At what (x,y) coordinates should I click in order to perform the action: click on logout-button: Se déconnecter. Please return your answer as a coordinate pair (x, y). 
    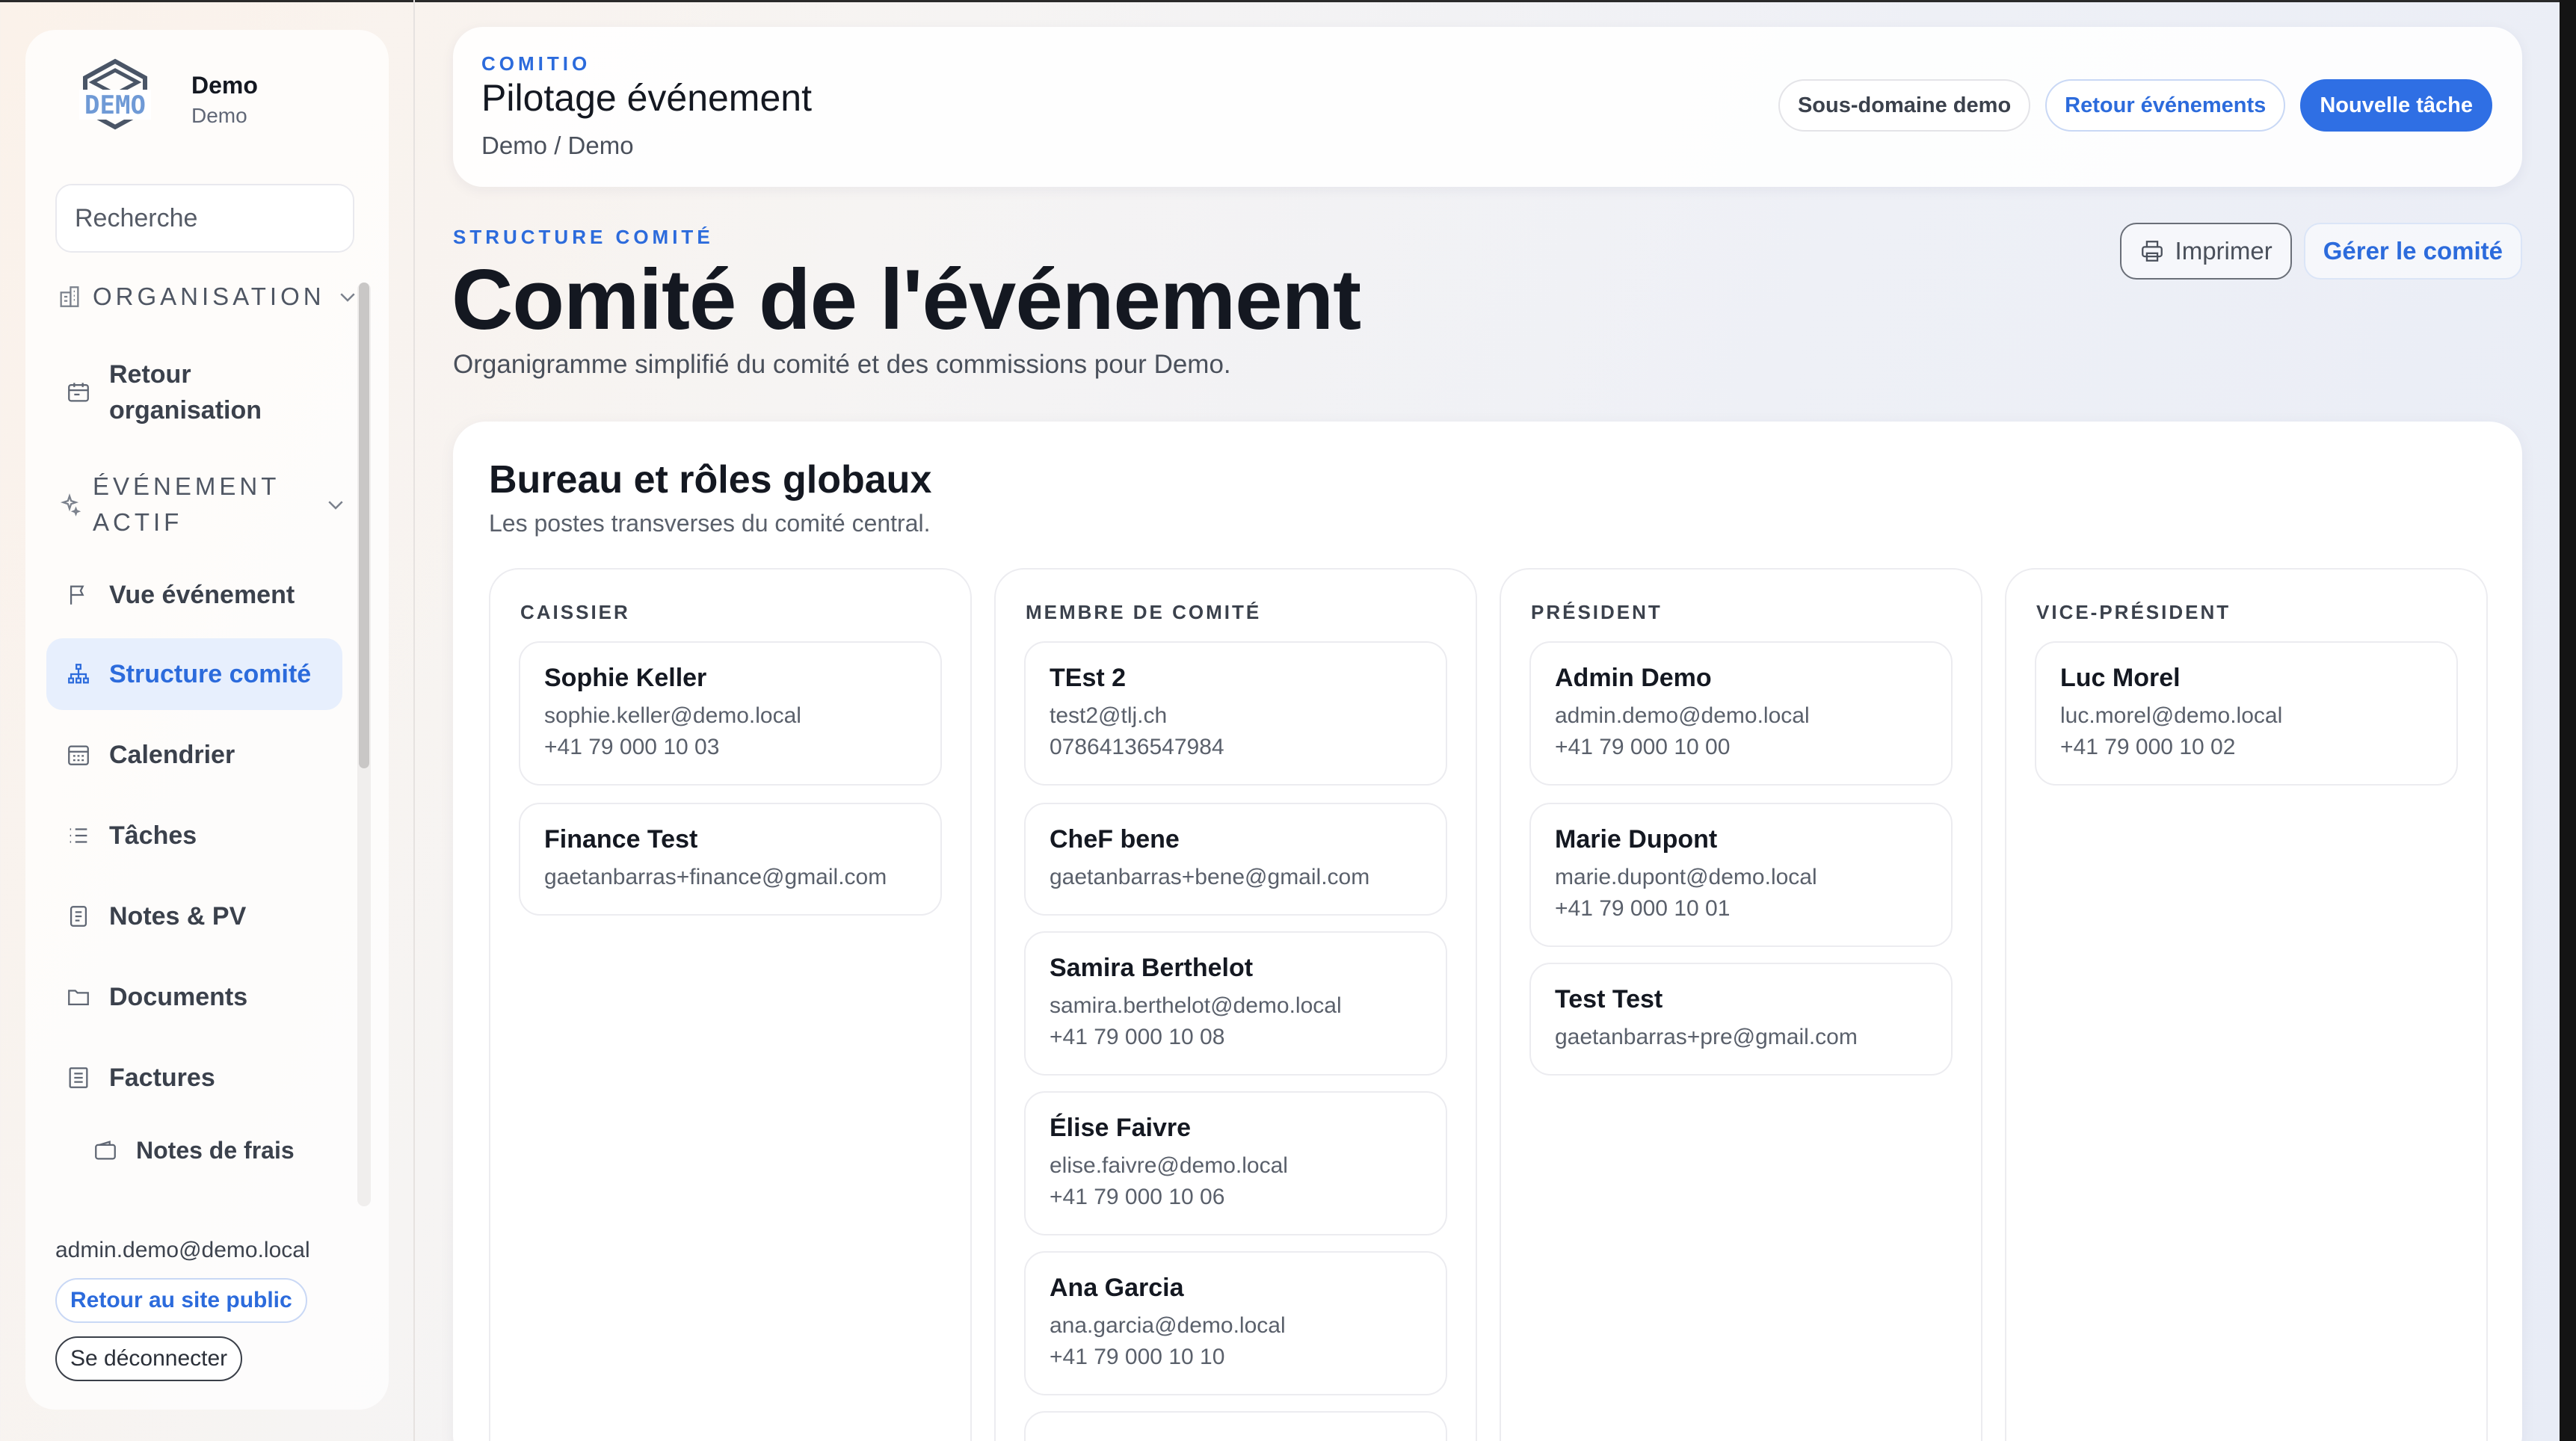
    Looking at the image, I should click on (149, 1358).